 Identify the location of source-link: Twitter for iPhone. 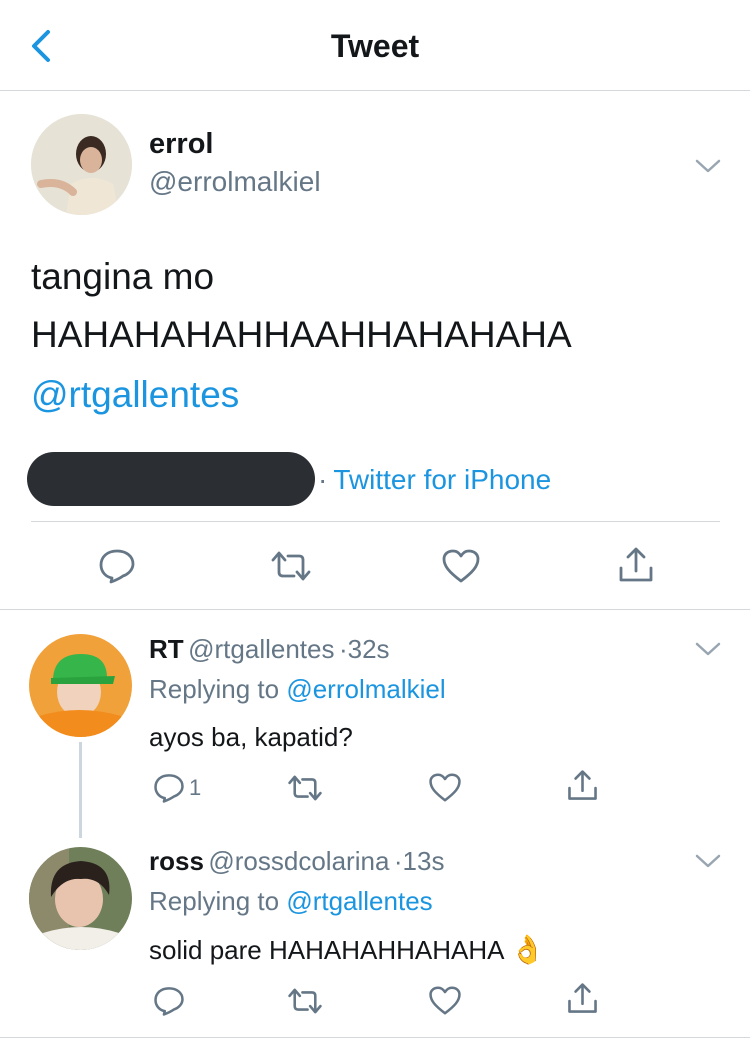
(442, 479).